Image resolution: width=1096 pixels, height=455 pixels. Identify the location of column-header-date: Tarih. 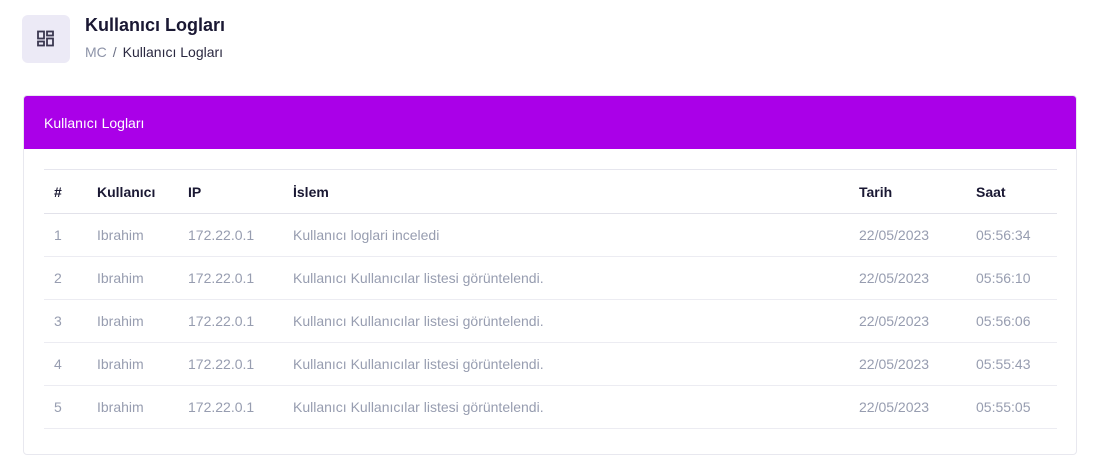
(917, 191).